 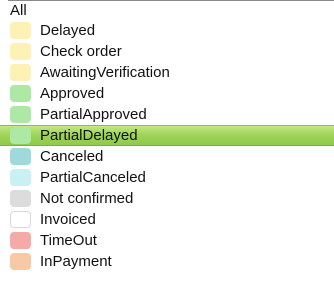 What do you see at coordinates (167, 261) in the screenshot?
I see `list-item: InPayment` at bounding box center [167, 261].